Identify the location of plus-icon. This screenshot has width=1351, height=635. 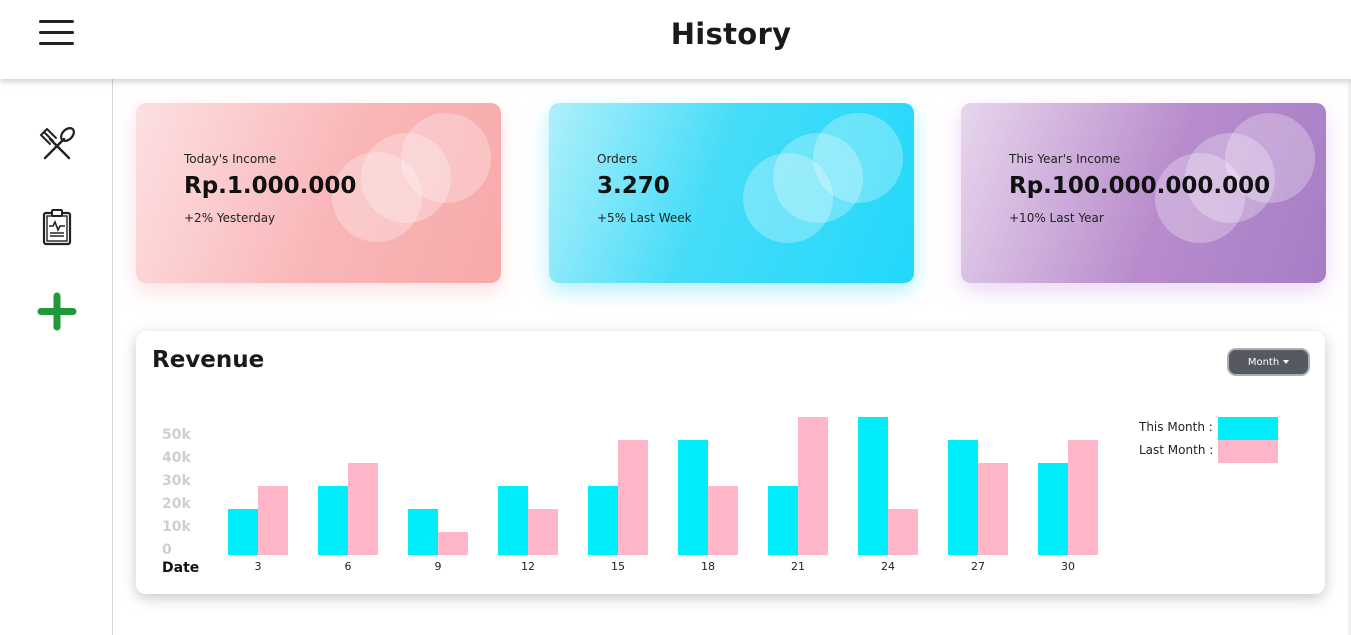
(57, 311).